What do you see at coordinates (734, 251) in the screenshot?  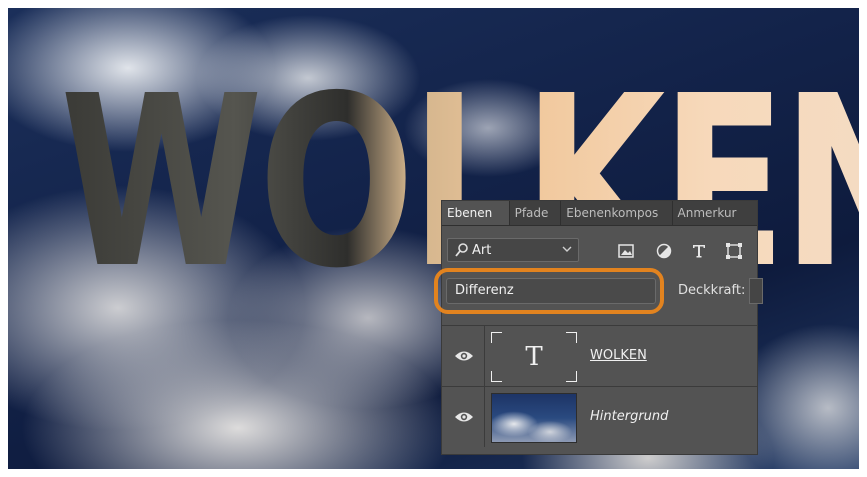 I see `shape-filter-icon` at bounding box center [734, 251].